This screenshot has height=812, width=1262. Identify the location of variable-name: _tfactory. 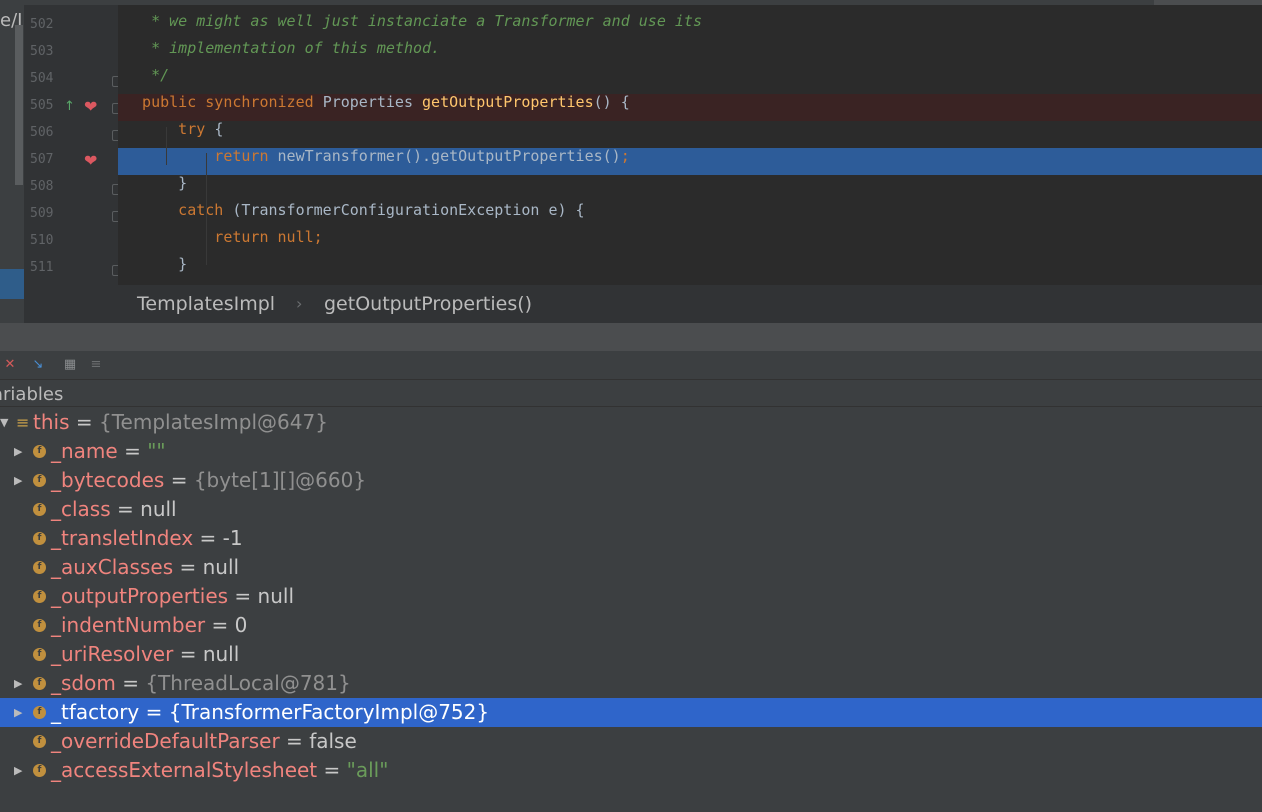
(95, 712).